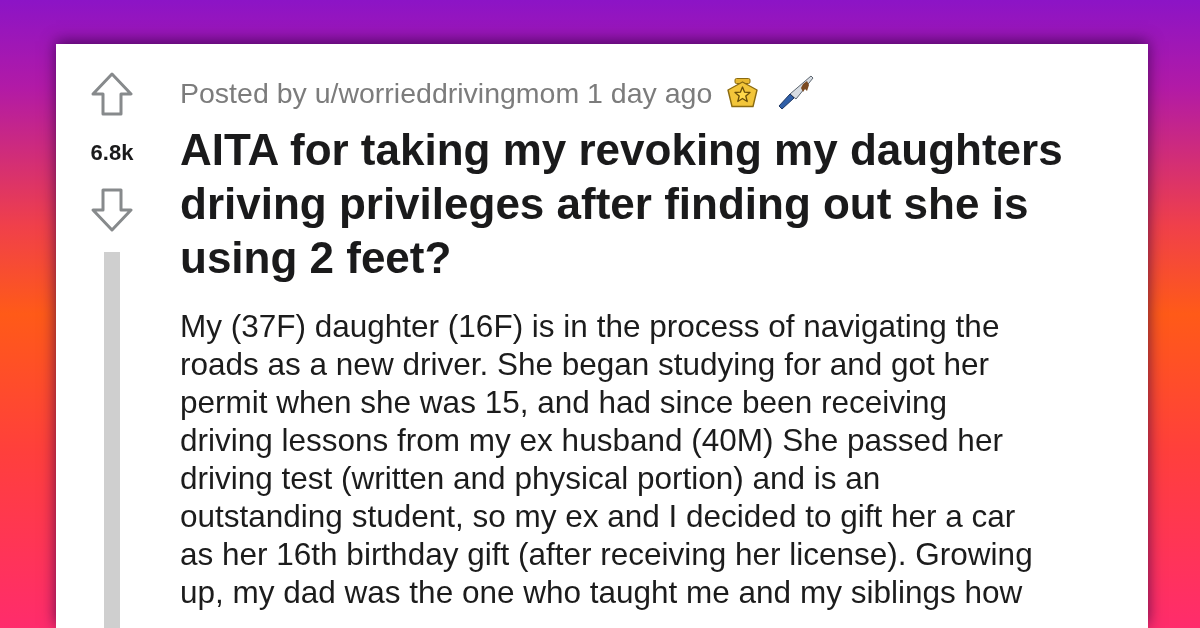 This screenshot has height=628, width=1200. I want to click on knife-icon, so click(795, 92).